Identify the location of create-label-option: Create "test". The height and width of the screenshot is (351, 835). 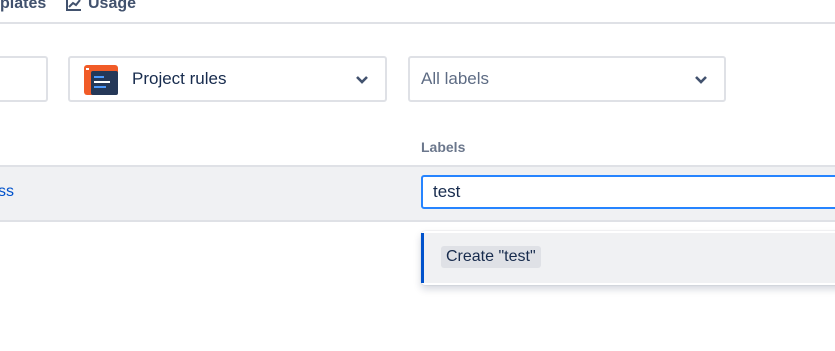
(628, 258).